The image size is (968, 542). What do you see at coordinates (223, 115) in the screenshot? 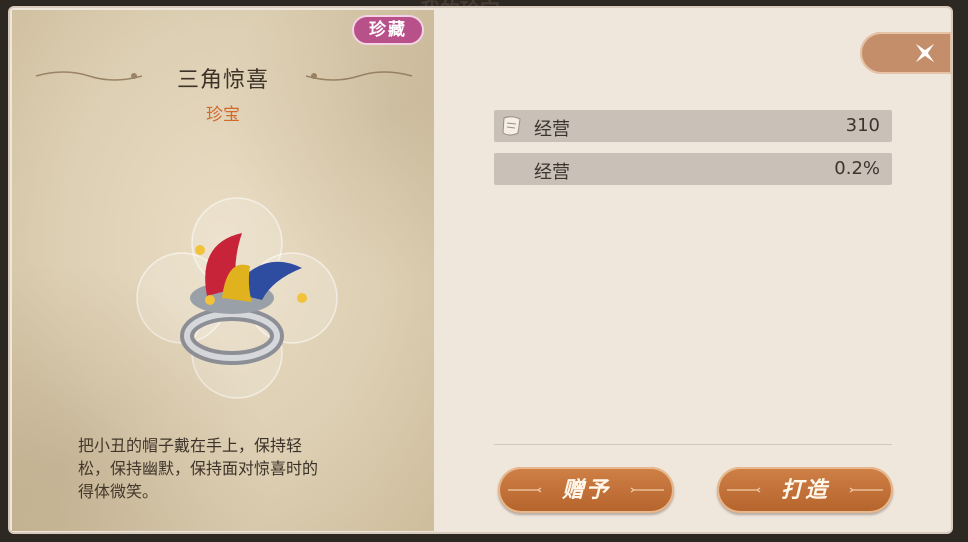
I see `item-rarity: 珍宝` at bounding box center [223, 115].